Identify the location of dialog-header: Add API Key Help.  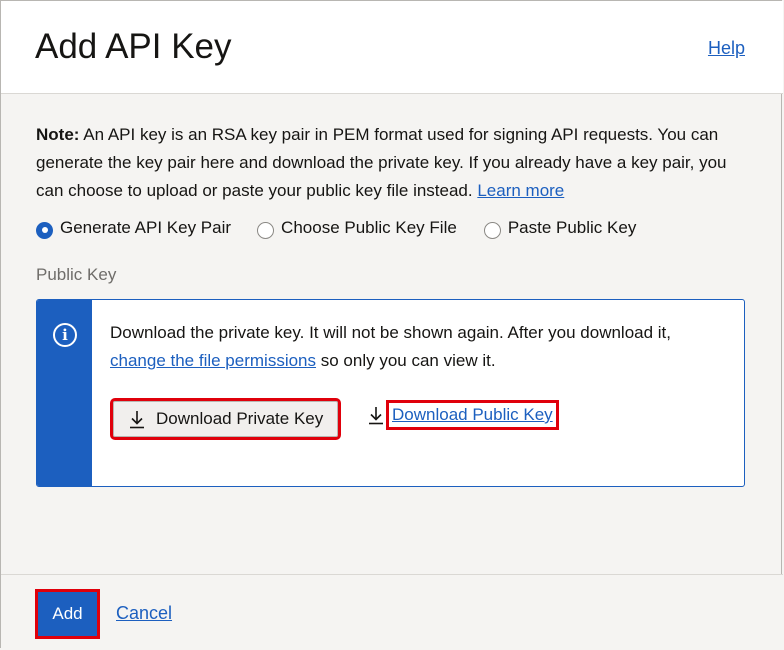
(392, 47).